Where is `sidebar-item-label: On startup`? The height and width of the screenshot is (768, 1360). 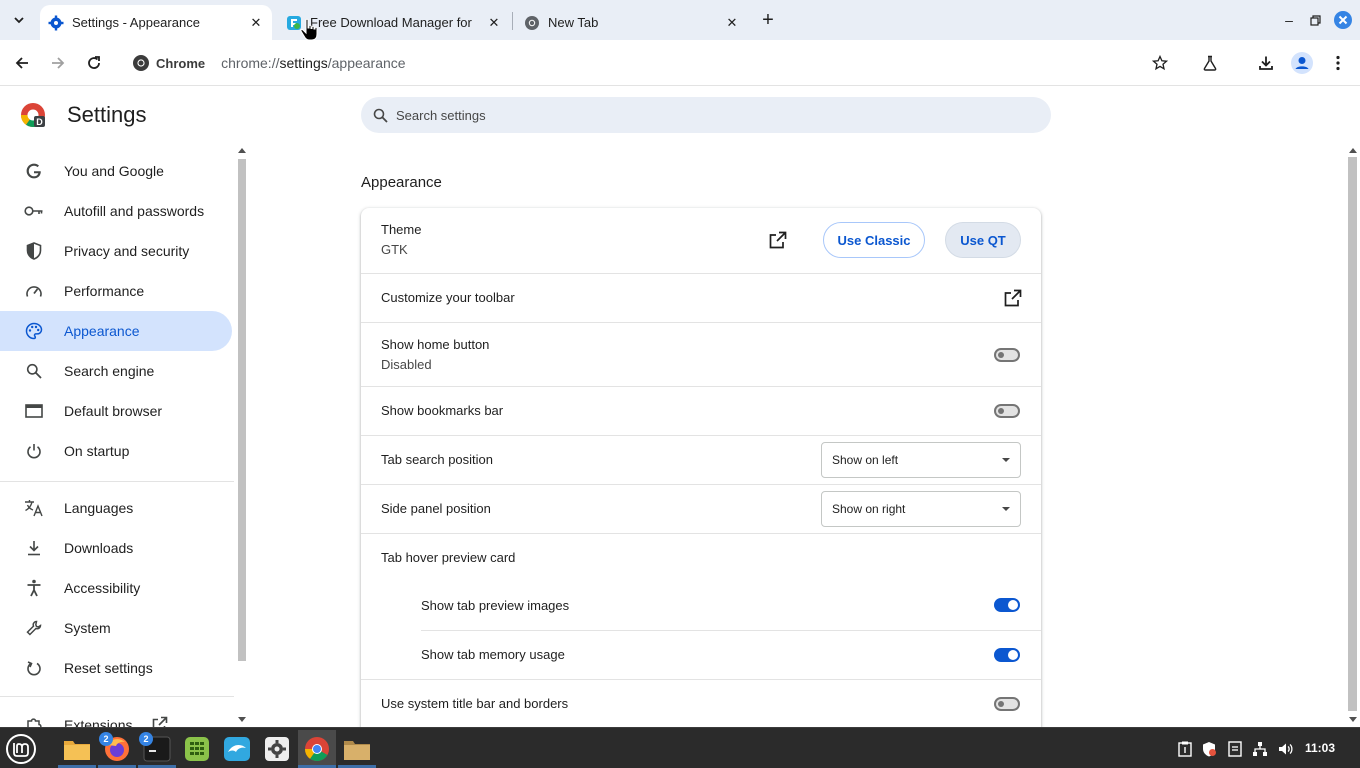
sidebar-item-label: On startup is located at coordinates (97, 451).